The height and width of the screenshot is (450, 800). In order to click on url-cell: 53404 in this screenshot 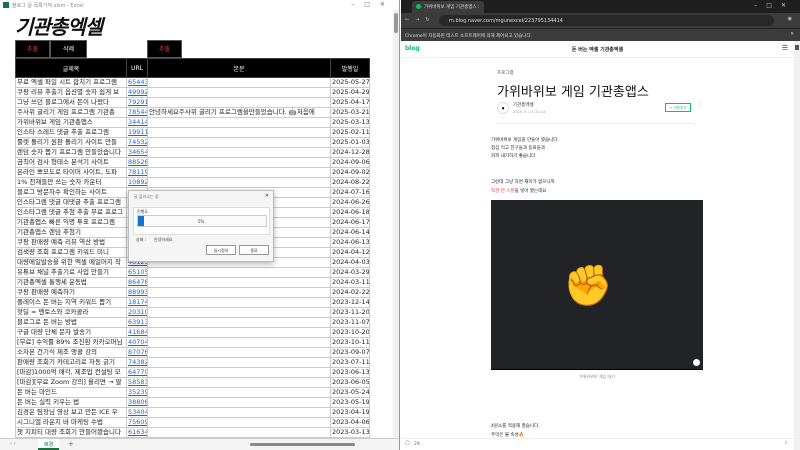, I will do `click(137, 412)`.